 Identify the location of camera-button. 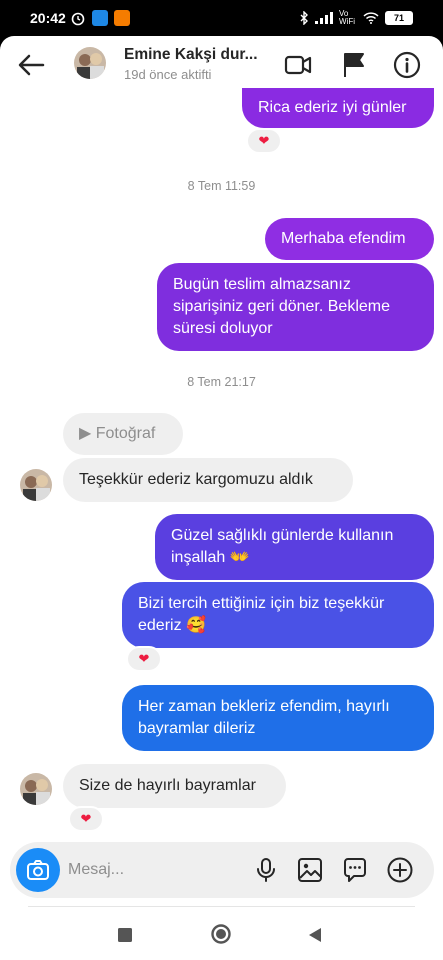
(38, 870).